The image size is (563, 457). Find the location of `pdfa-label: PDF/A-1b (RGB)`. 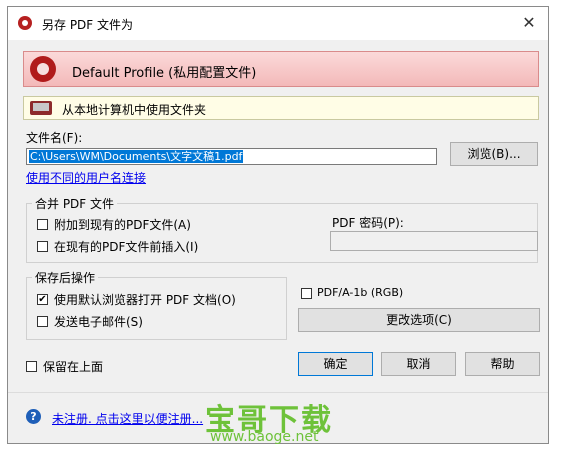

pdfa-label: PDF/A-1b (RGB) is located at coordinates (360, 292).